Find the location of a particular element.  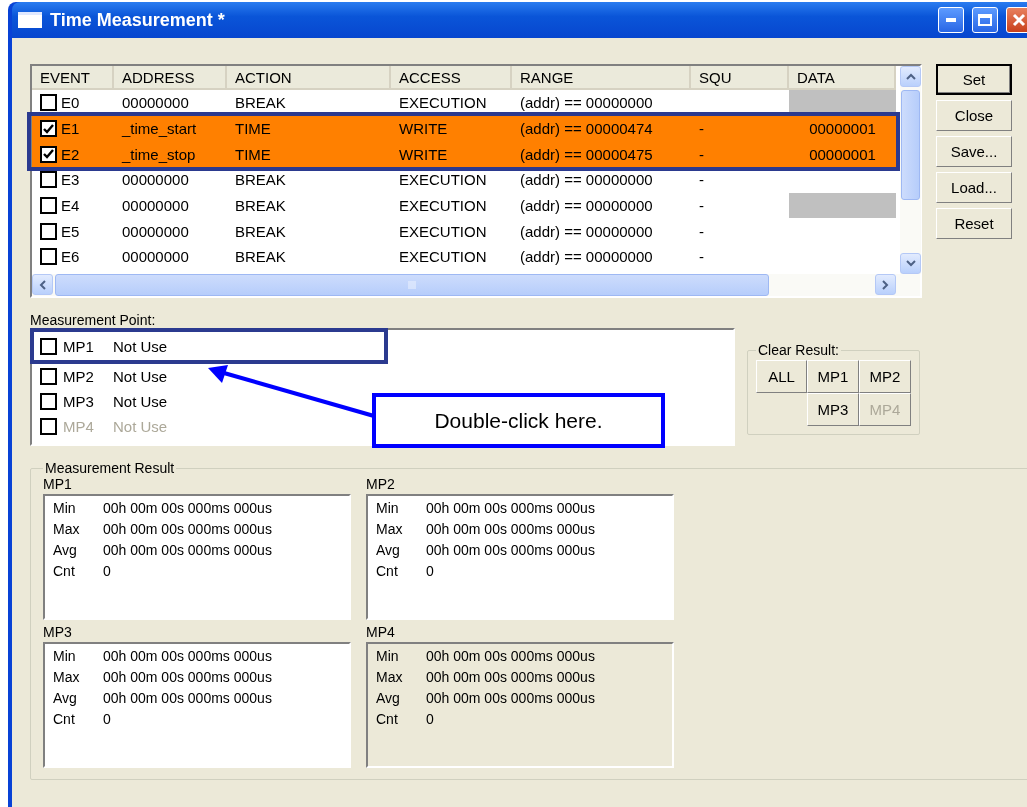

column-header: ACCESS is located at coordinates (451, 78).